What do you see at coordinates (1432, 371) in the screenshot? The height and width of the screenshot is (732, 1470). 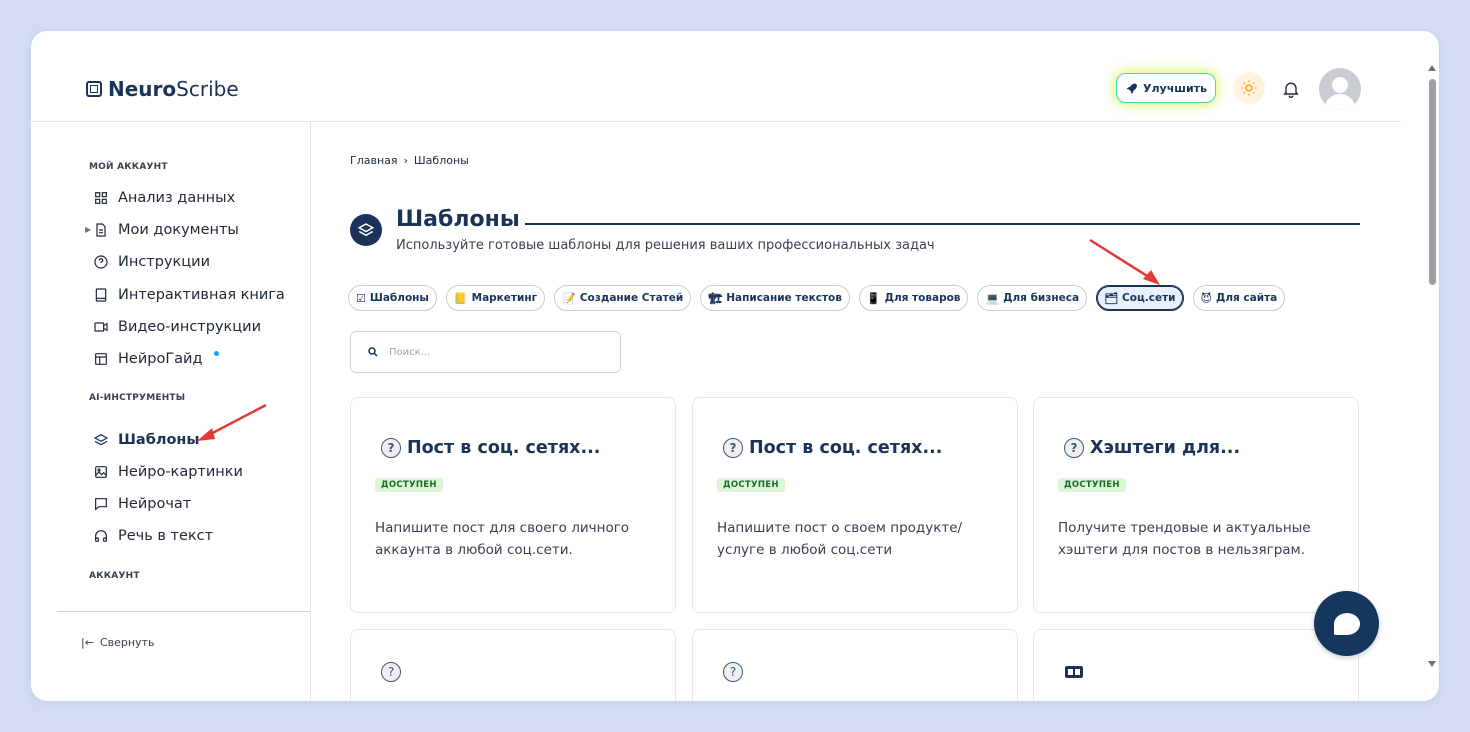 I see `vertical-scrollbar` at bounding box center [1432, 371].